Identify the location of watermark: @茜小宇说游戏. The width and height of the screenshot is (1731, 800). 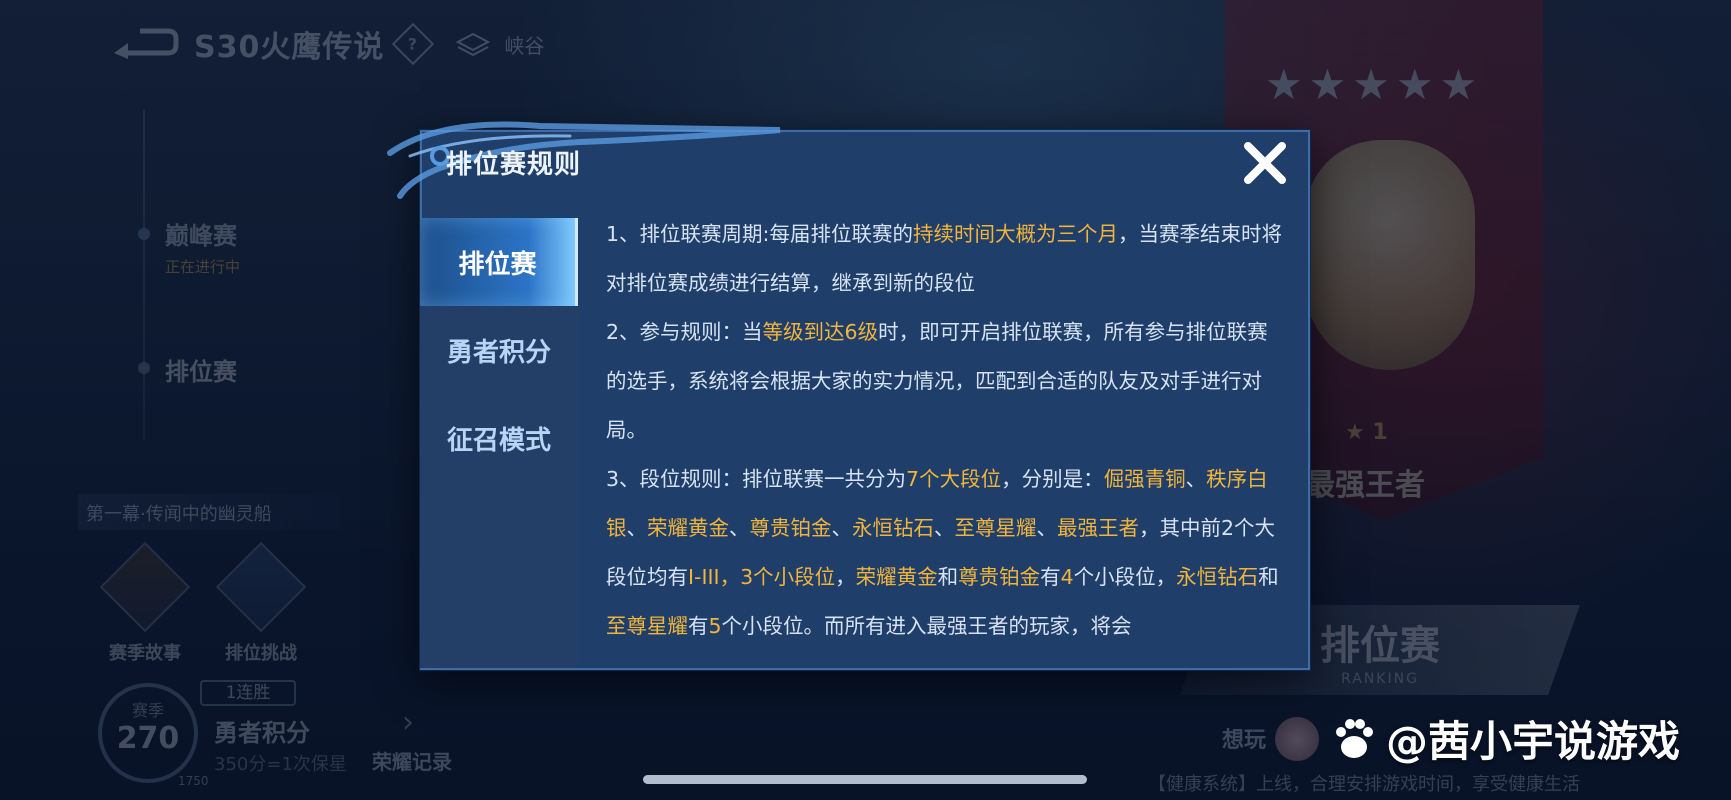
(1505, 738).